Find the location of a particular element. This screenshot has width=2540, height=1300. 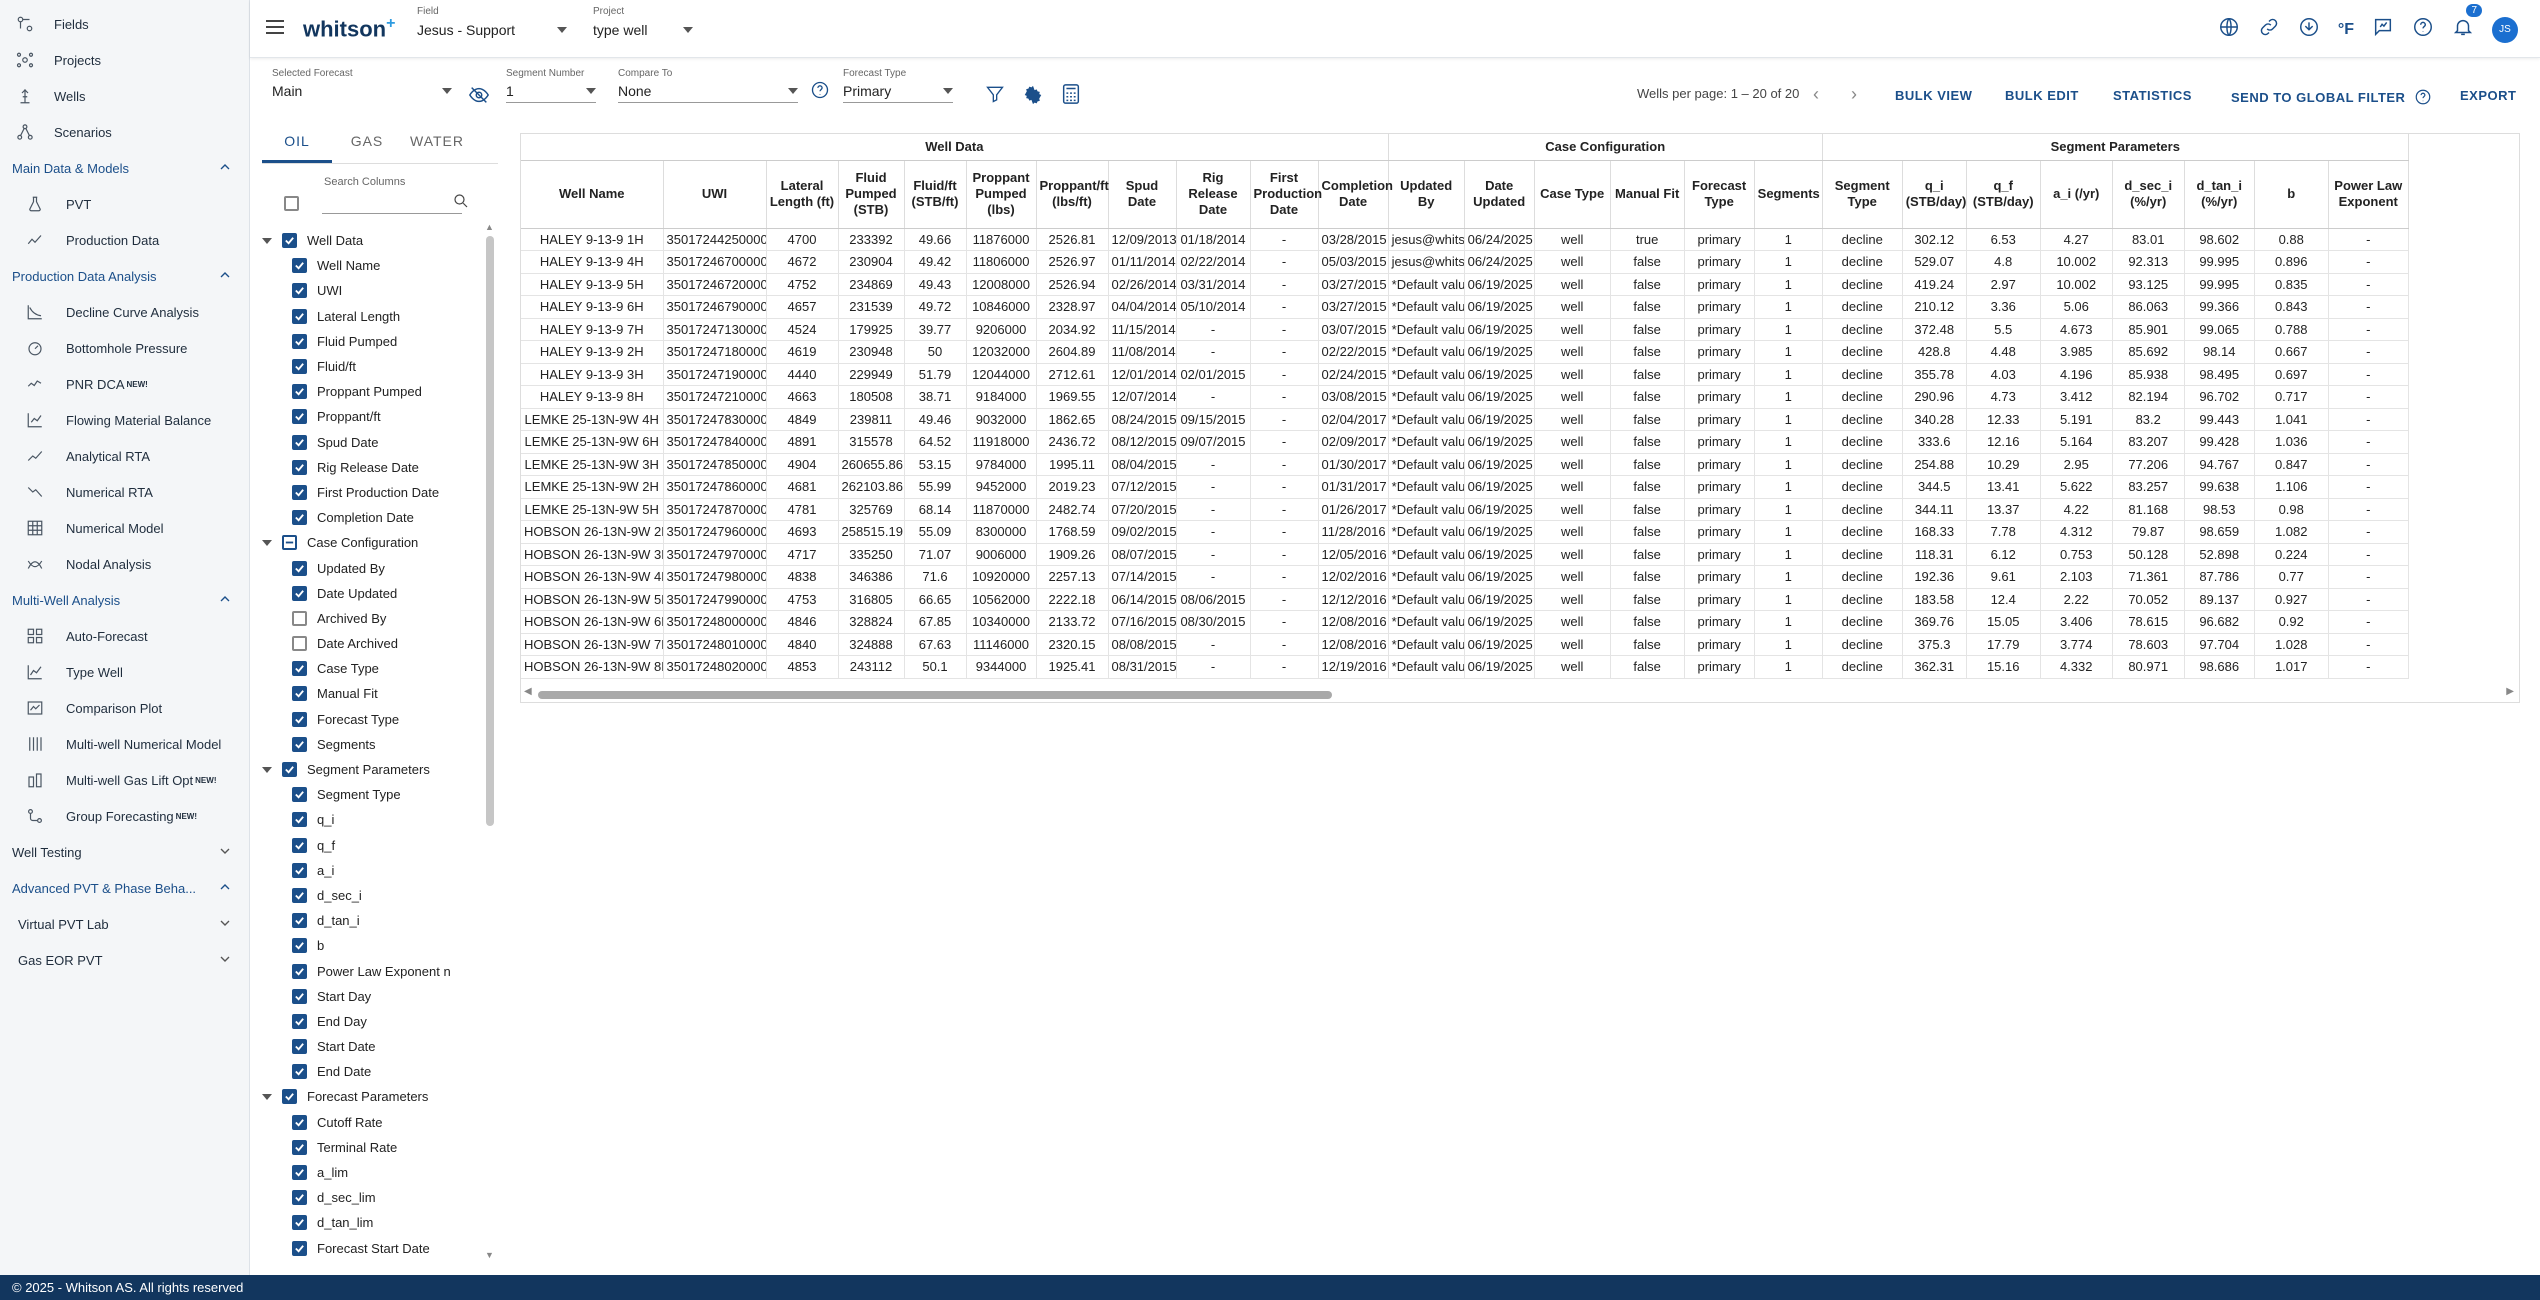

table-cell: 49.43 is located at coordinates (935, 284).